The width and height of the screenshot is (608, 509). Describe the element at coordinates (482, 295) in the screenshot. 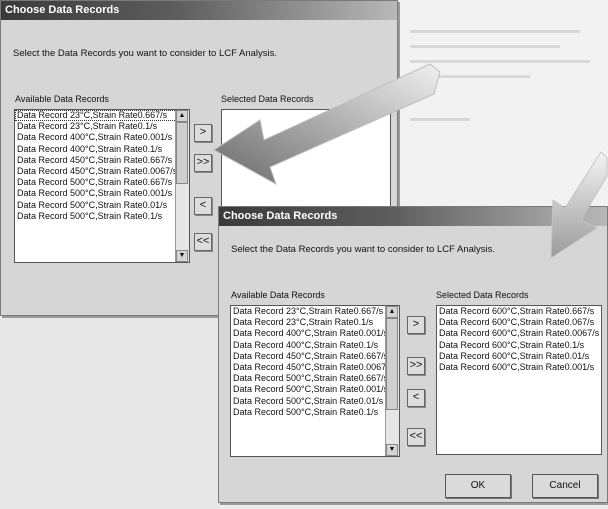

I see `selected-records-label: Selected Data Records` at that location.